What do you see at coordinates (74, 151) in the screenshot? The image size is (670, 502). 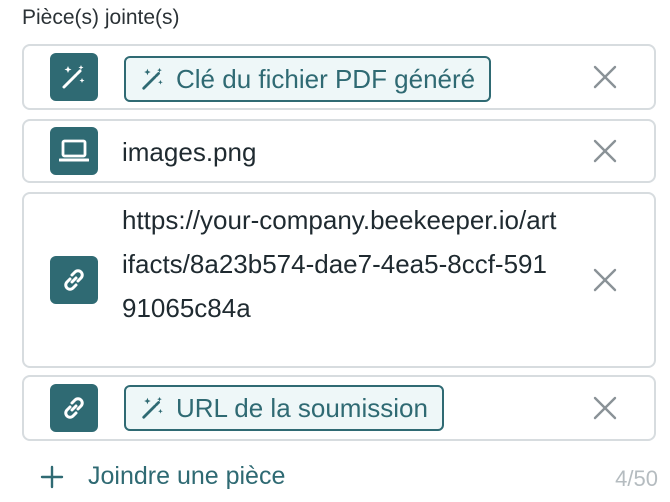 I see `computer-icon` at bounding box center [74, 151].